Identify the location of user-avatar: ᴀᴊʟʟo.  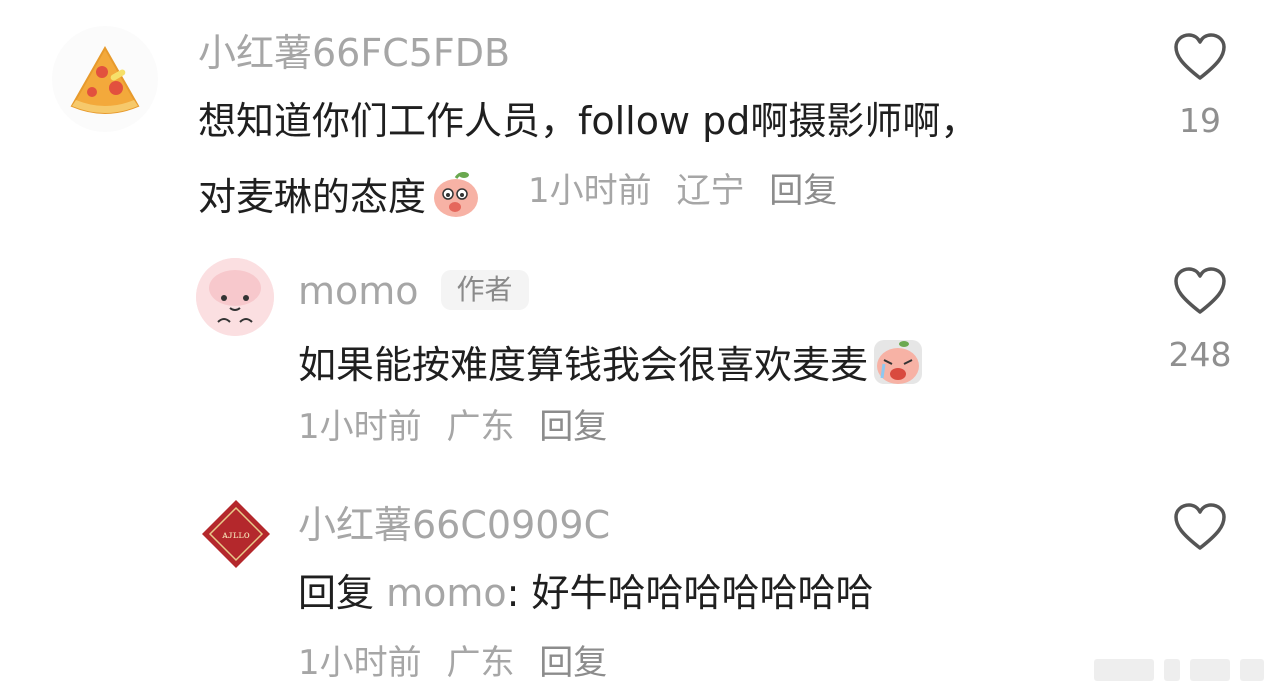
(236, 534).